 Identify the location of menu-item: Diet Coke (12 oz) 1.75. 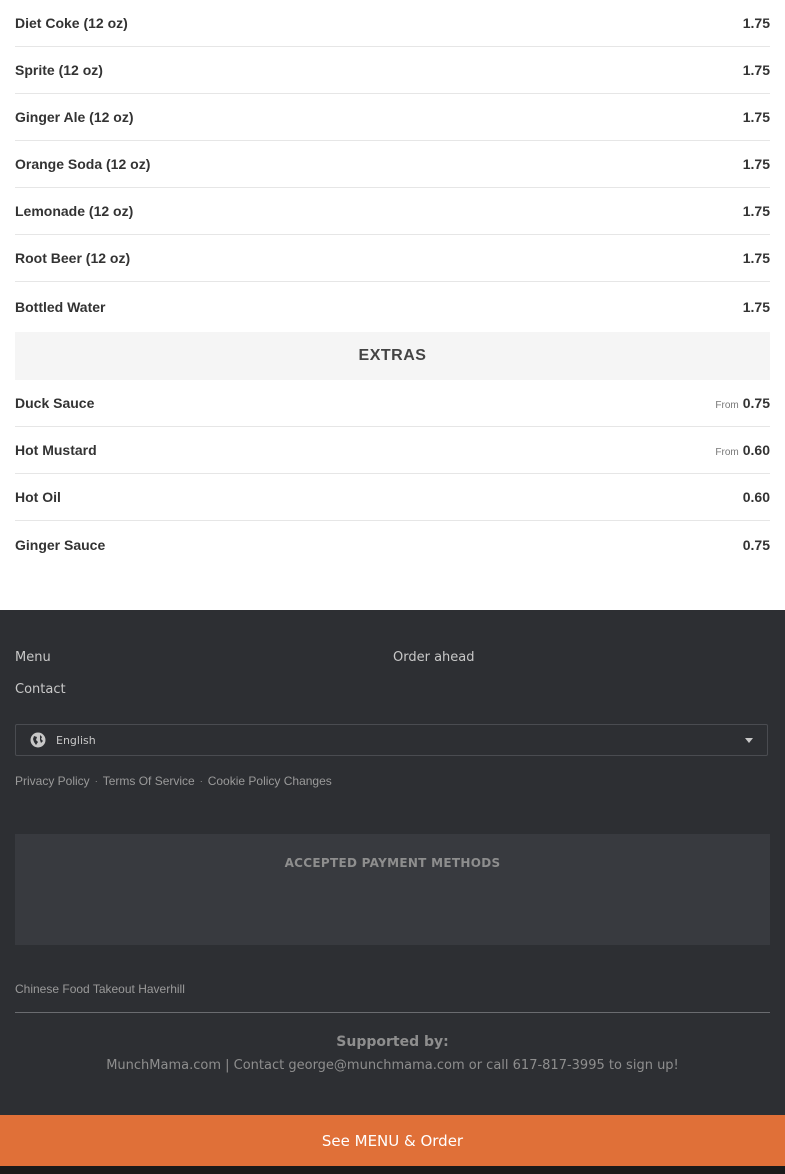
(392, 23).